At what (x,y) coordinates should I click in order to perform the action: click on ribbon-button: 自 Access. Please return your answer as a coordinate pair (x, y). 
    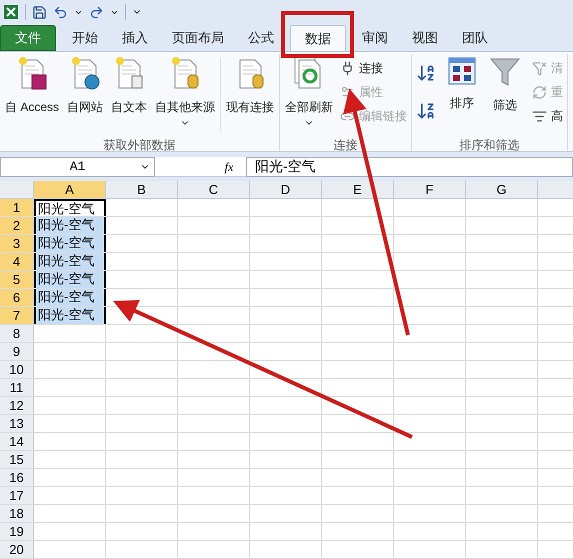
    Looking at the image, I should click on (32, 95).